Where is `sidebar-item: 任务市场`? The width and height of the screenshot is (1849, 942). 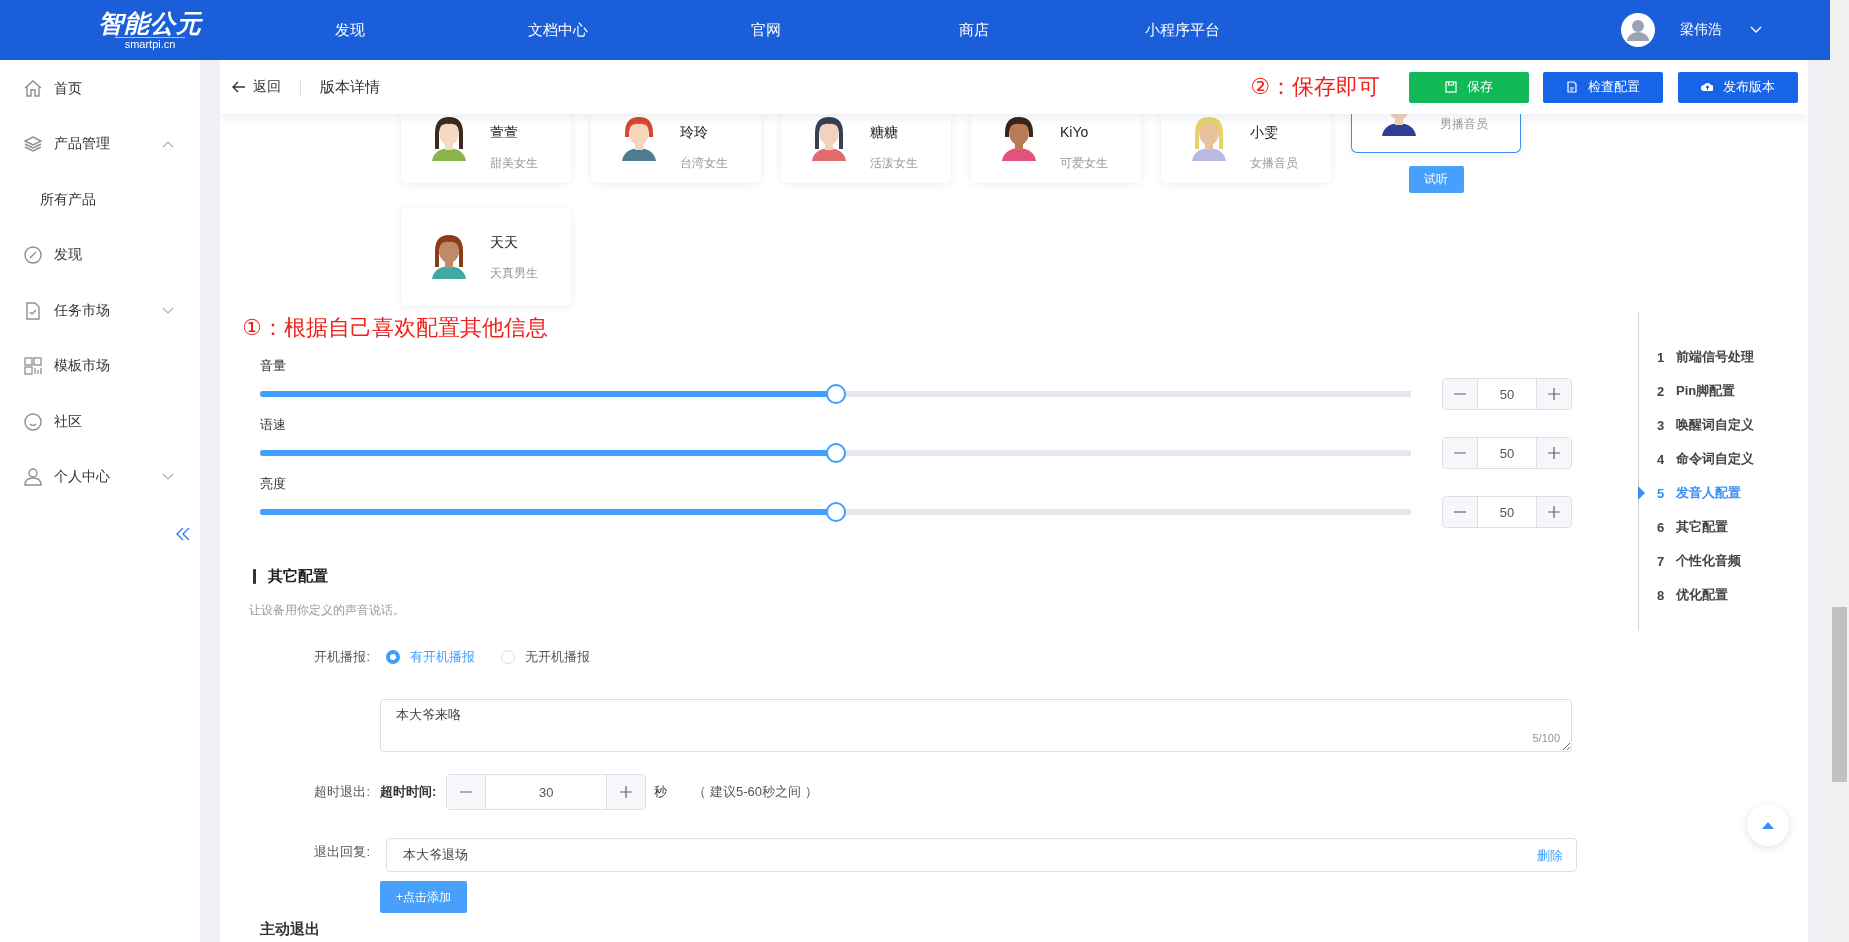 sidebar-item: 任务市场 is located at coordinates (100, 311).